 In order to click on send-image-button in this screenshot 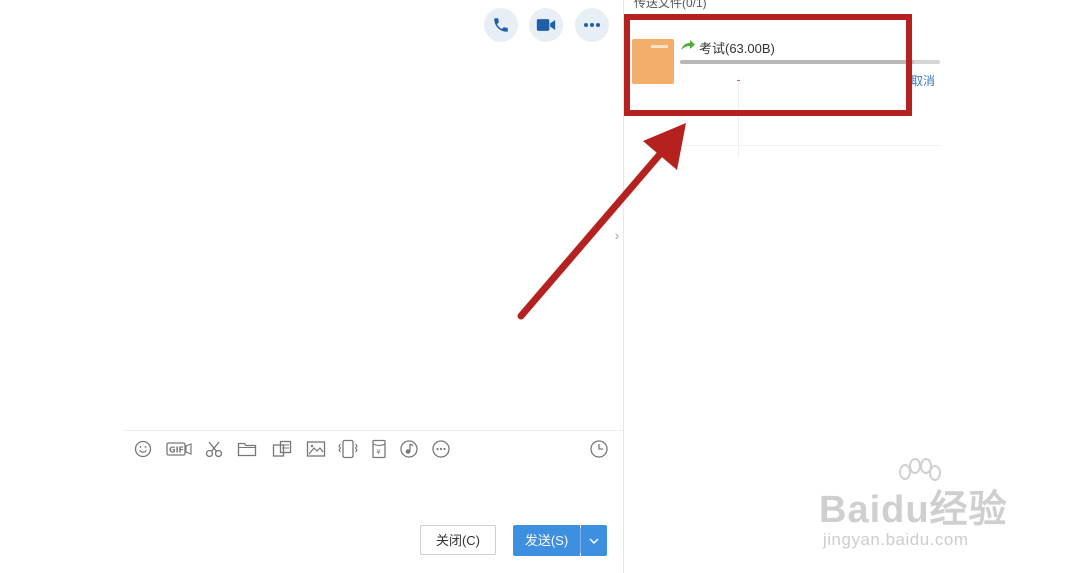, I will do `click(316, 449)`.